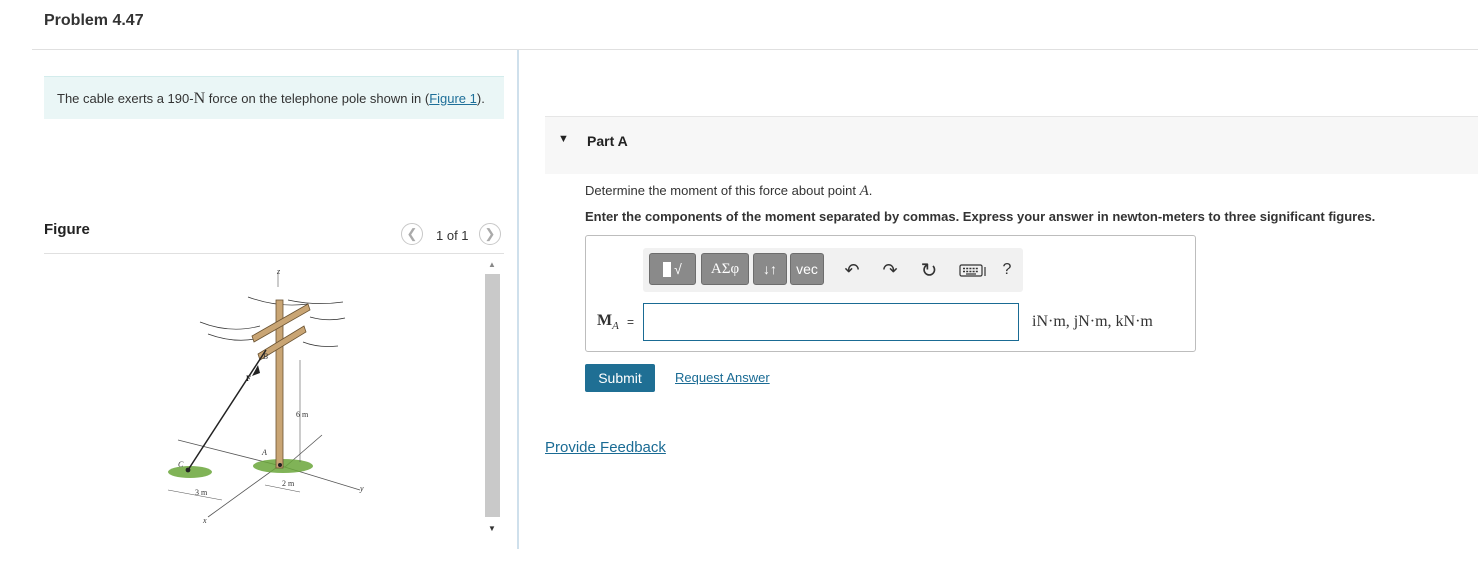 The height and width of the screenshot is (567, 1478). Describe the element at coordinates (264, 452) in the screenshot. I see `point-a-label: A` at that location.